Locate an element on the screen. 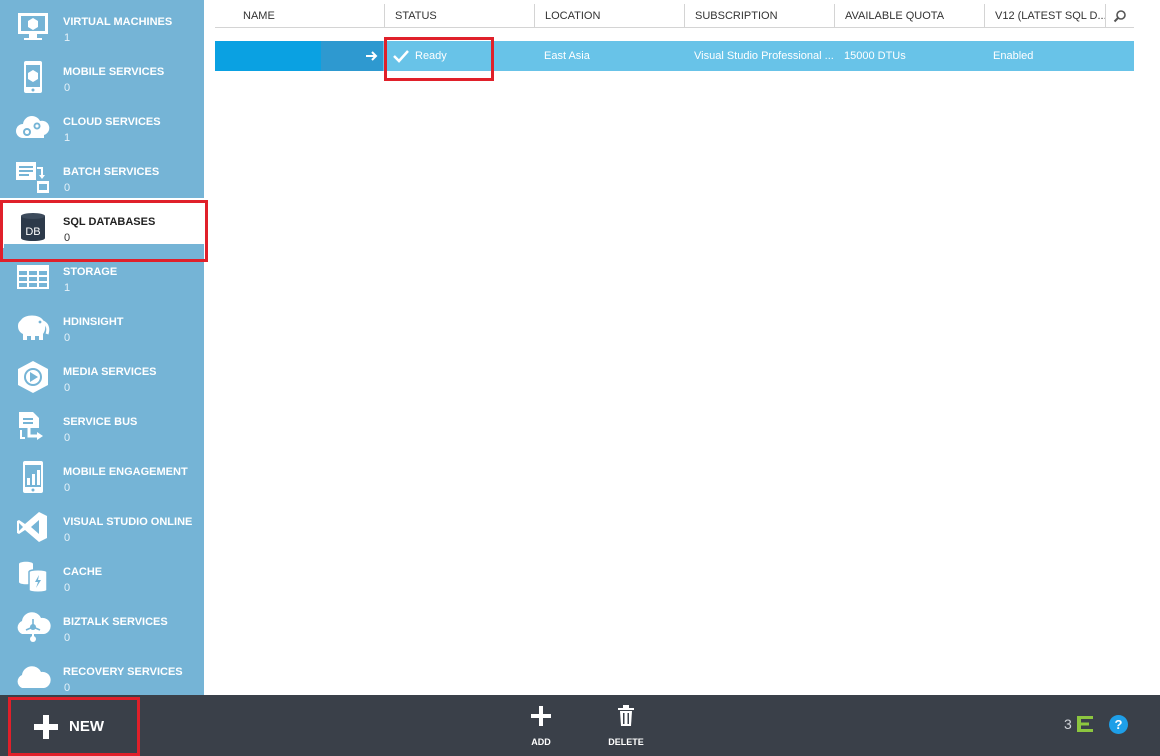  sidebar-item-virtual-machines: VIRTUAL MACHINES 1 is located at coordinates (102, 24).